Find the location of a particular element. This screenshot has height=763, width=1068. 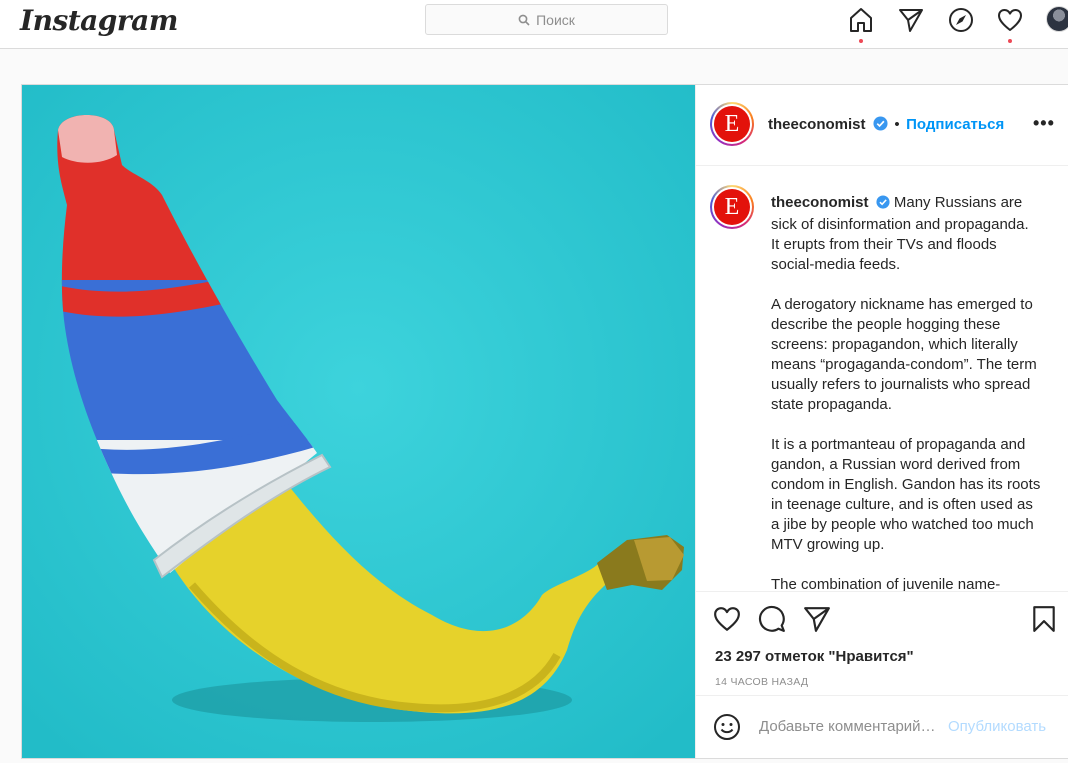

more-options-icon: ••• is located at coordinates (1044, 123).